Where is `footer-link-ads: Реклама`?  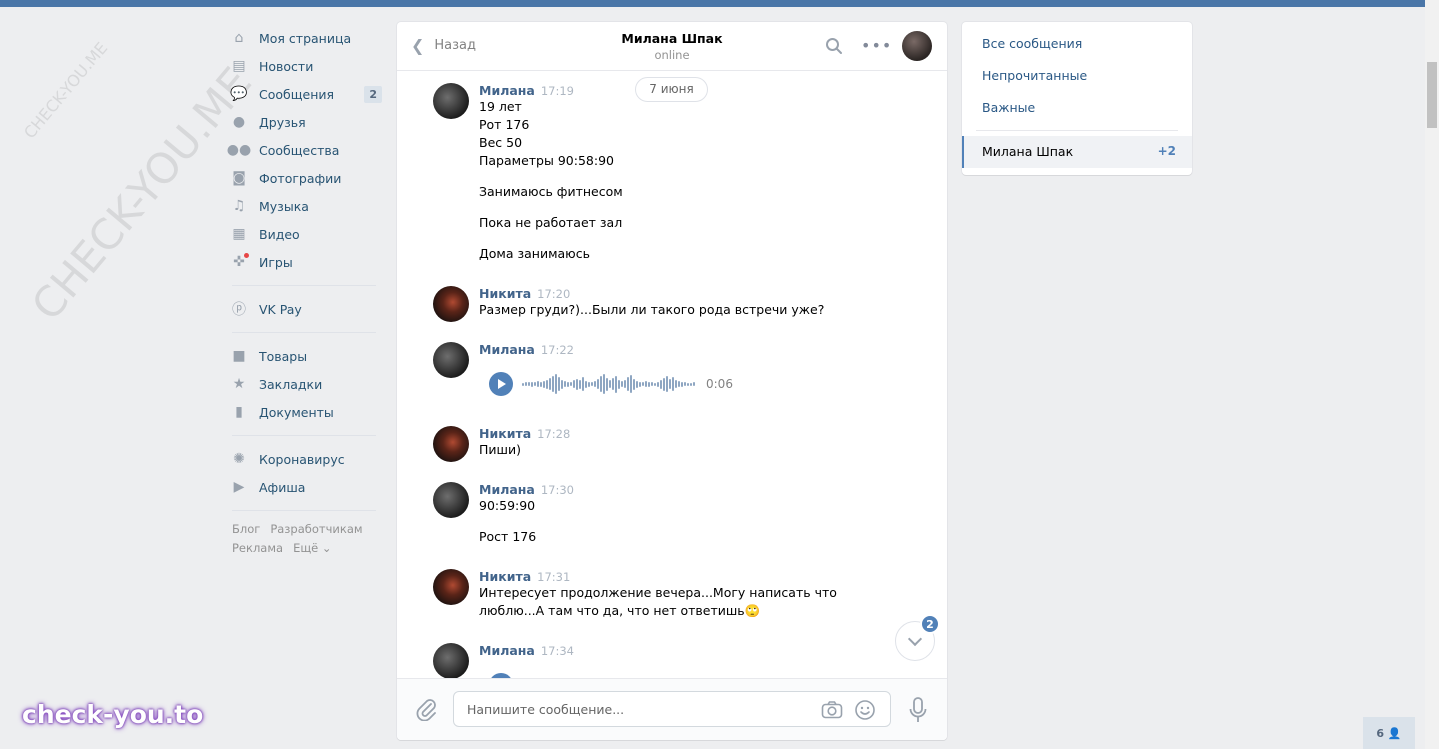 footer-link-ads: Реклама is located at coordinates (257, 548).